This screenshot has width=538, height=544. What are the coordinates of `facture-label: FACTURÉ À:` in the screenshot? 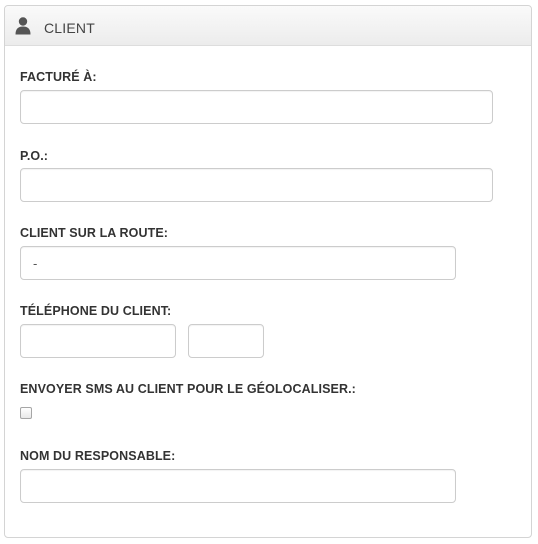 It's located at (58, 77).